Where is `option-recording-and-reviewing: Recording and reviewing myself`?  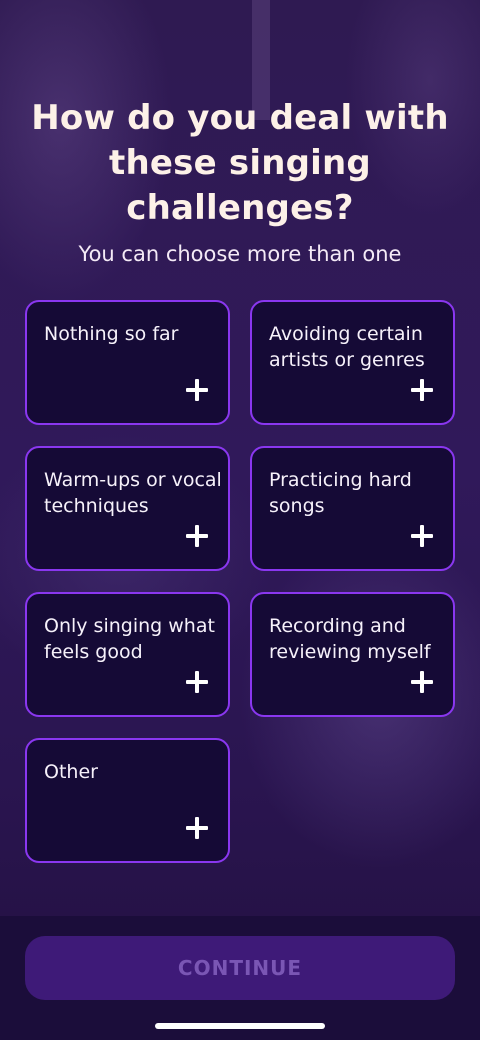 option-recording-and-reviewing: Recording and reviewing myself is located at coordinates (352, 654).